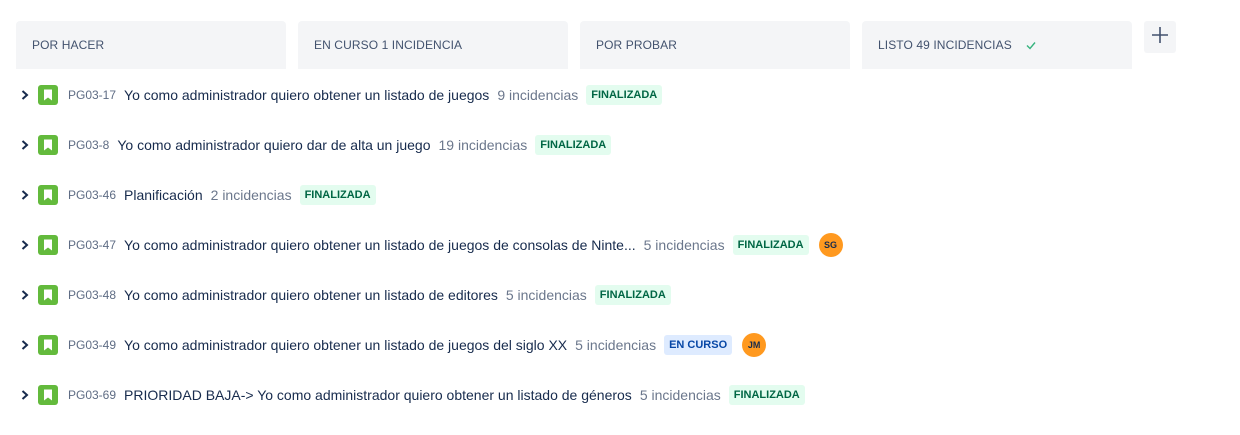 The image size is (1240, 435). What do you see at coordinates (151, 45) in the screenshot?
I see `column-header-por-hacer: POR HACER` at bounding box center [151, 45].